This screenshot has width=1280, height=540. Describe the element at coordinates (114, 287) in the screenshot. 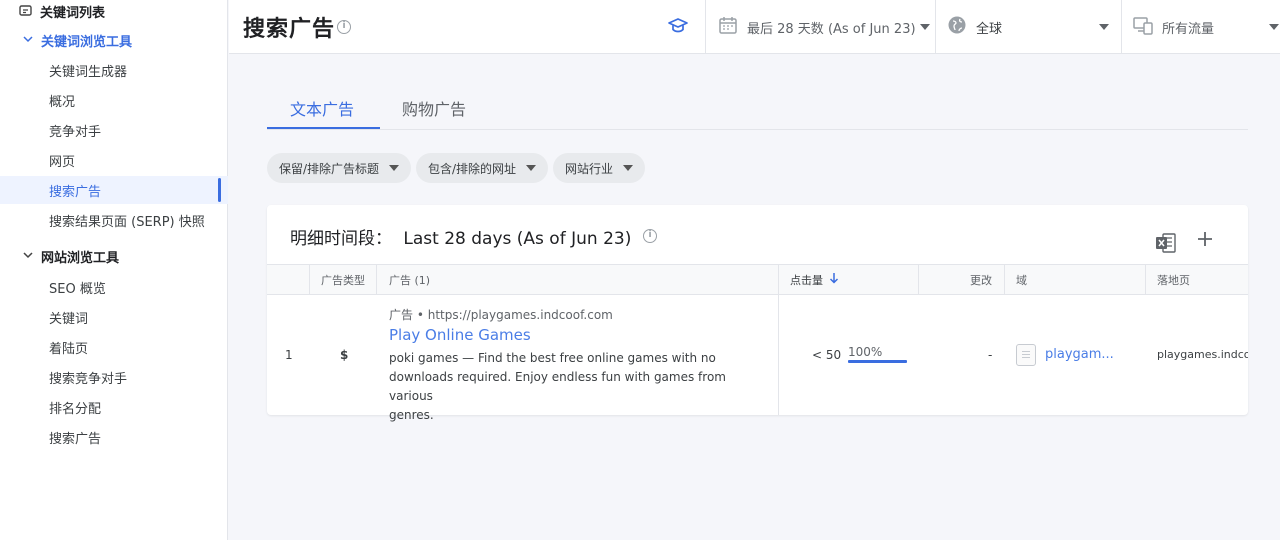

I see `sidebar-item-seo-overview: SEO 概览` at that location.